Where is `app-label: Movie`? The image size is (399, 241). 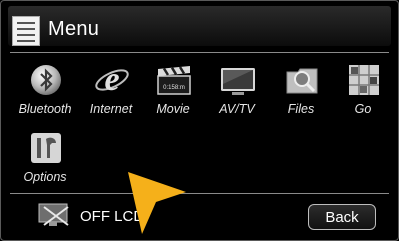 app-label: Movie is located at coordinates (173, 109).